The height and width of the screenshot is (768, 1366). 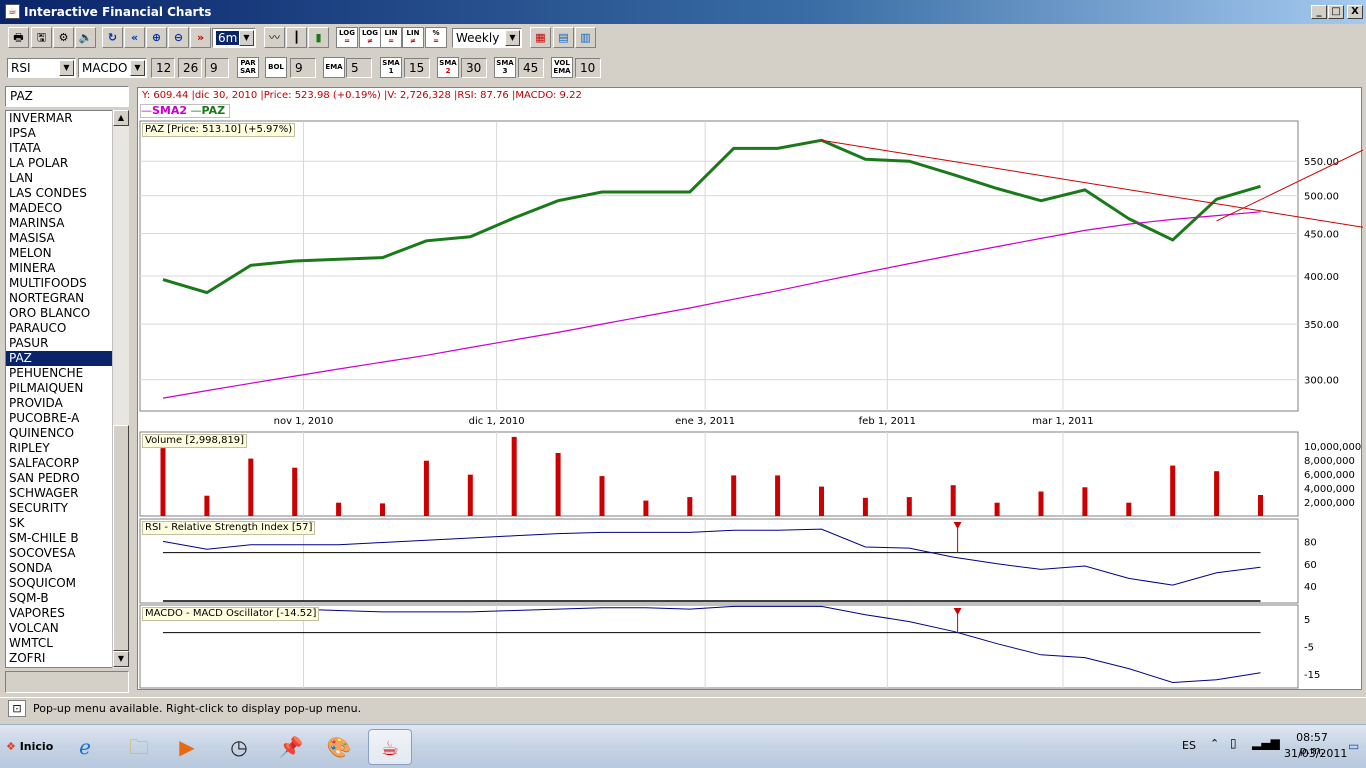 What do you see at coordinates (67, 178) in the screenshot?
I see `list-item: LAN` at bounding box center [67, 178].